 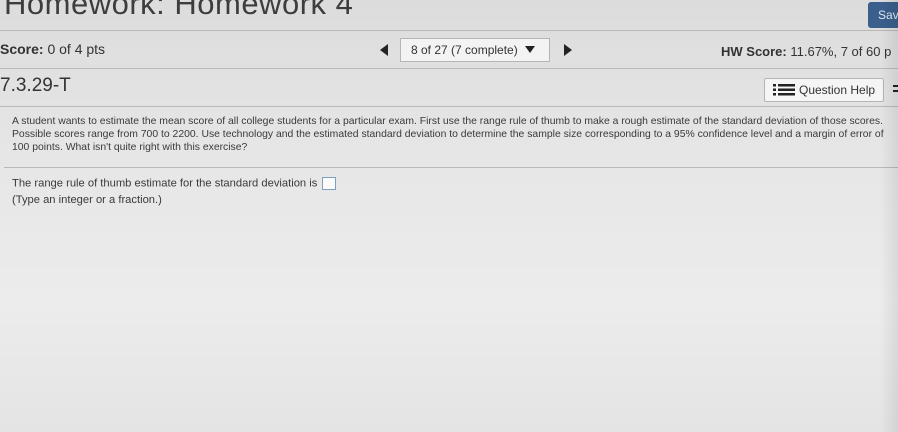 I want to click on triangle-left-icon, so click(x=384, y=50).